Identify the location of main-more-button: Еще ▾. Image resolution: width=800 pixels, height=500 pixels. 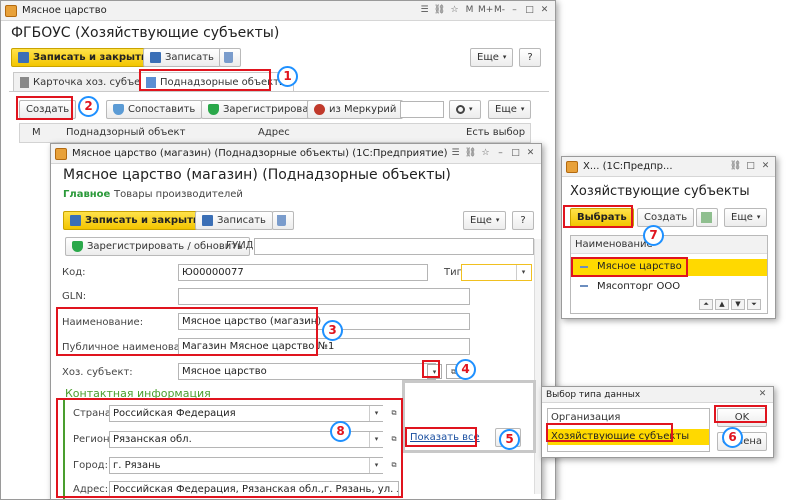
(492, 57).